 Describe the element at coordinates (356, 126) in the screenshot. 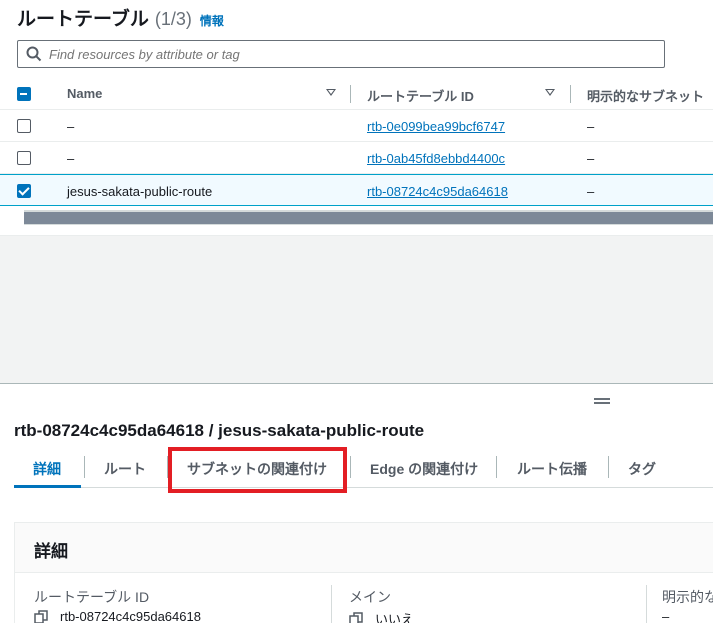

I see `table-row: – rtb-0e099bea99bcf6747 –` at that location.